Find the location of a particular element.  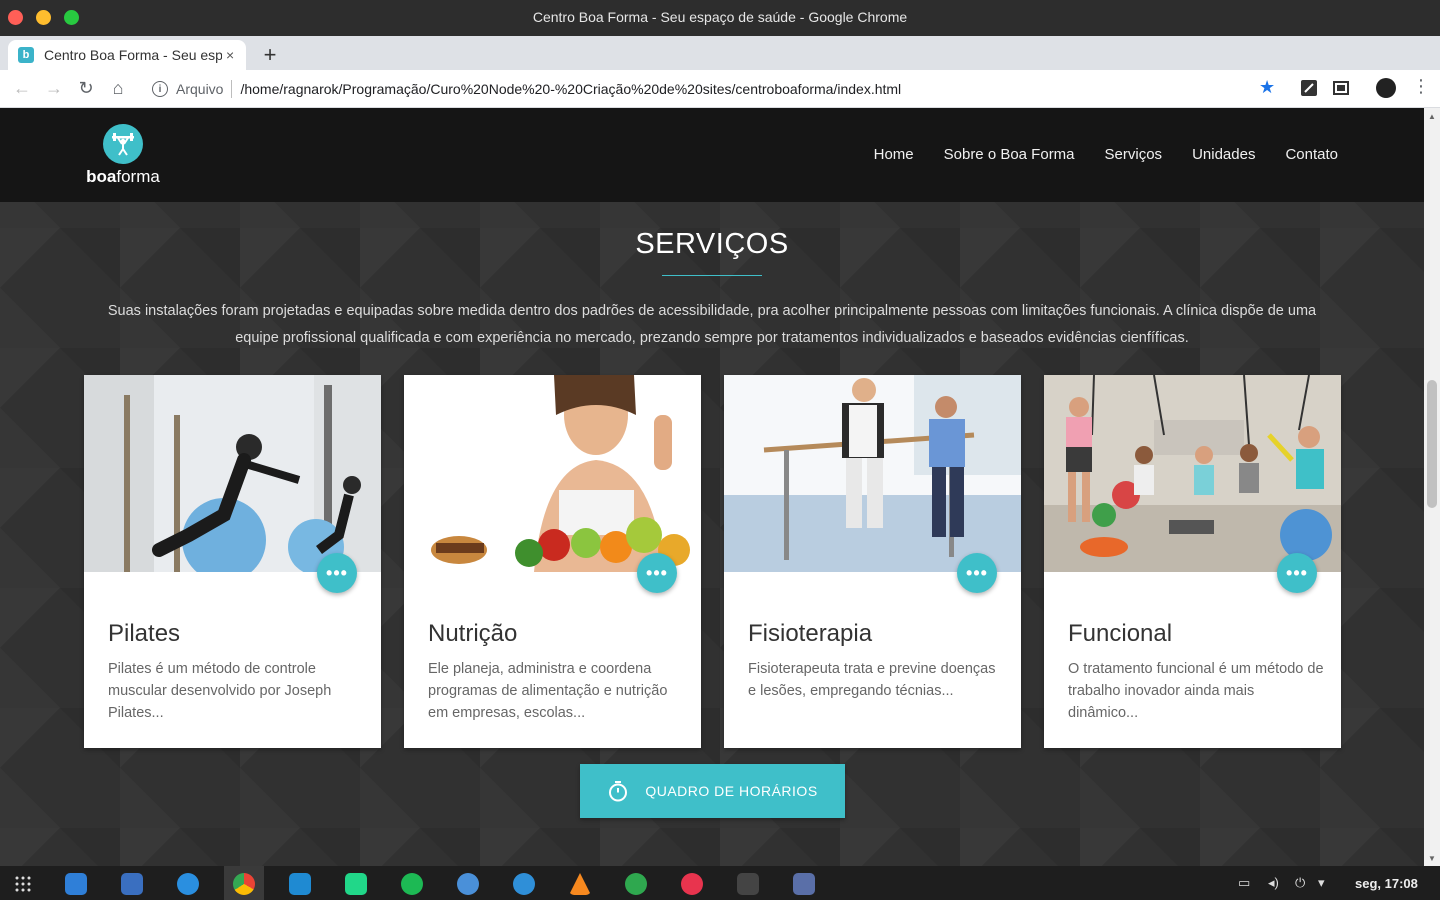

site-logo: boaforma is located at coordinates (123, 155).